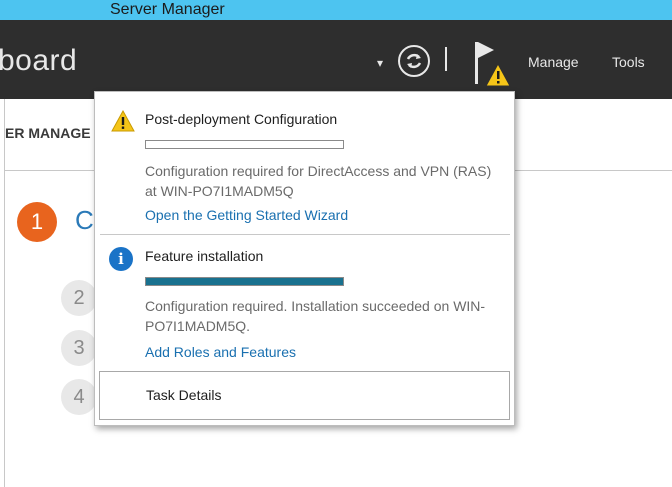  Describe the element at coordinates (553, 62) in the screenshot. I see `manage-menu: Manage` at that location.